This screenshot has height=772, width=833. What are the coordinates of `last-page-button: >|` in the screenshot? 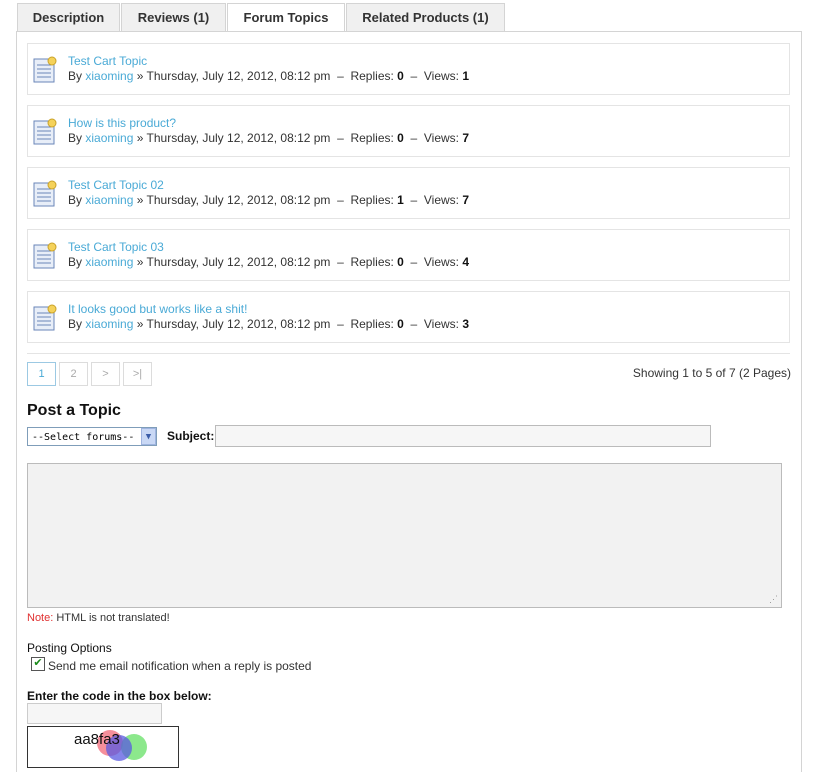 It's located at (137, 374).